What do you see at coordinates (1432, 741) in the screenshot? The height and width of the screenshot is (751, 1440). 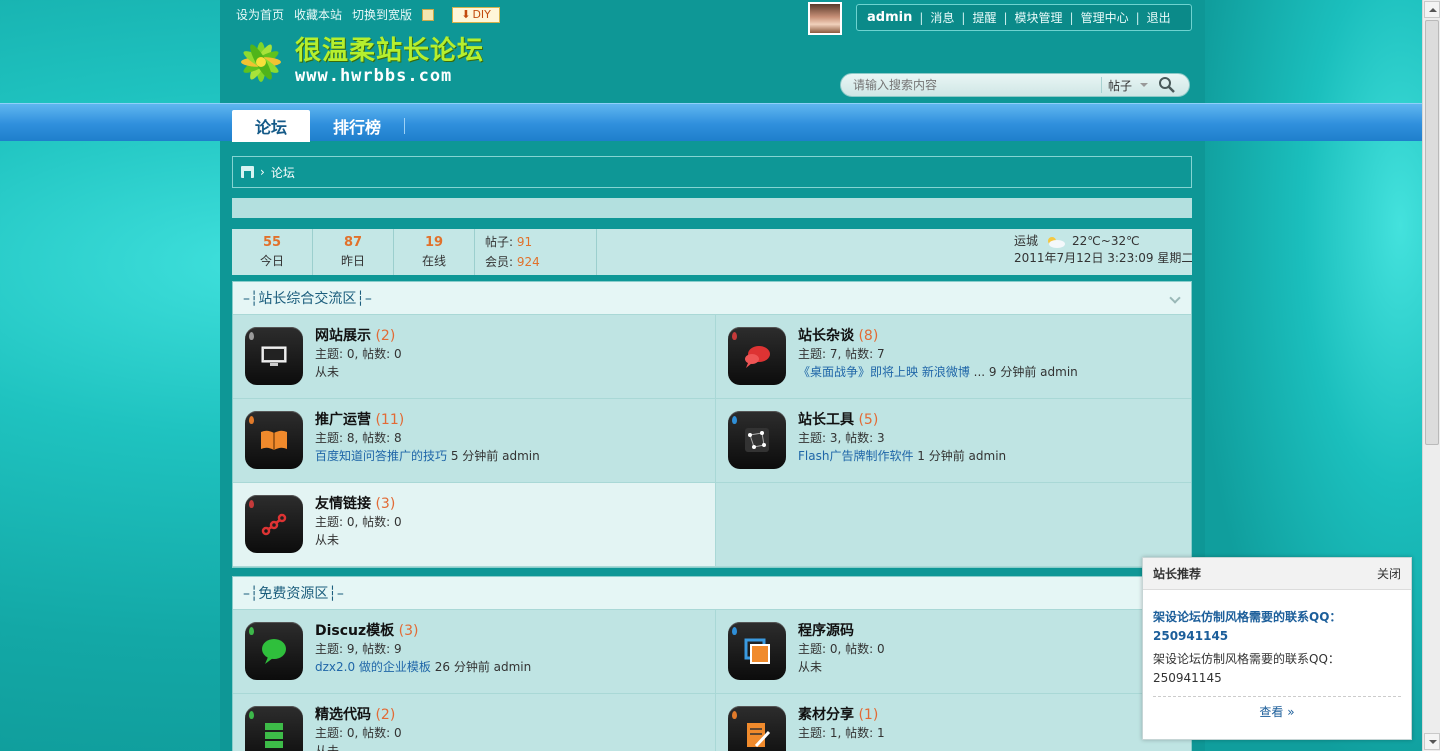 I see `scroll-down-button` at bounding box center [1432, 741].